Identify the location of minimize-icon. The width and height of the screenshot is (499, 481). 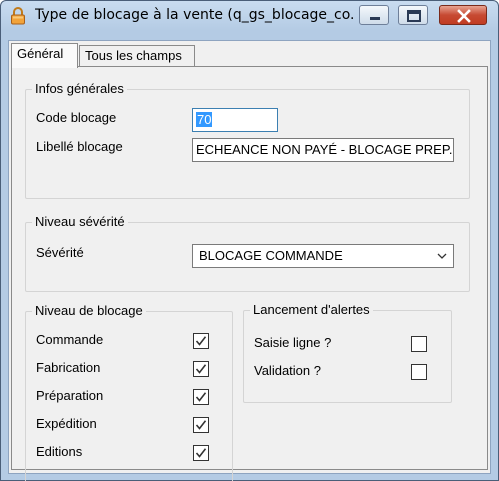
(375, 18).